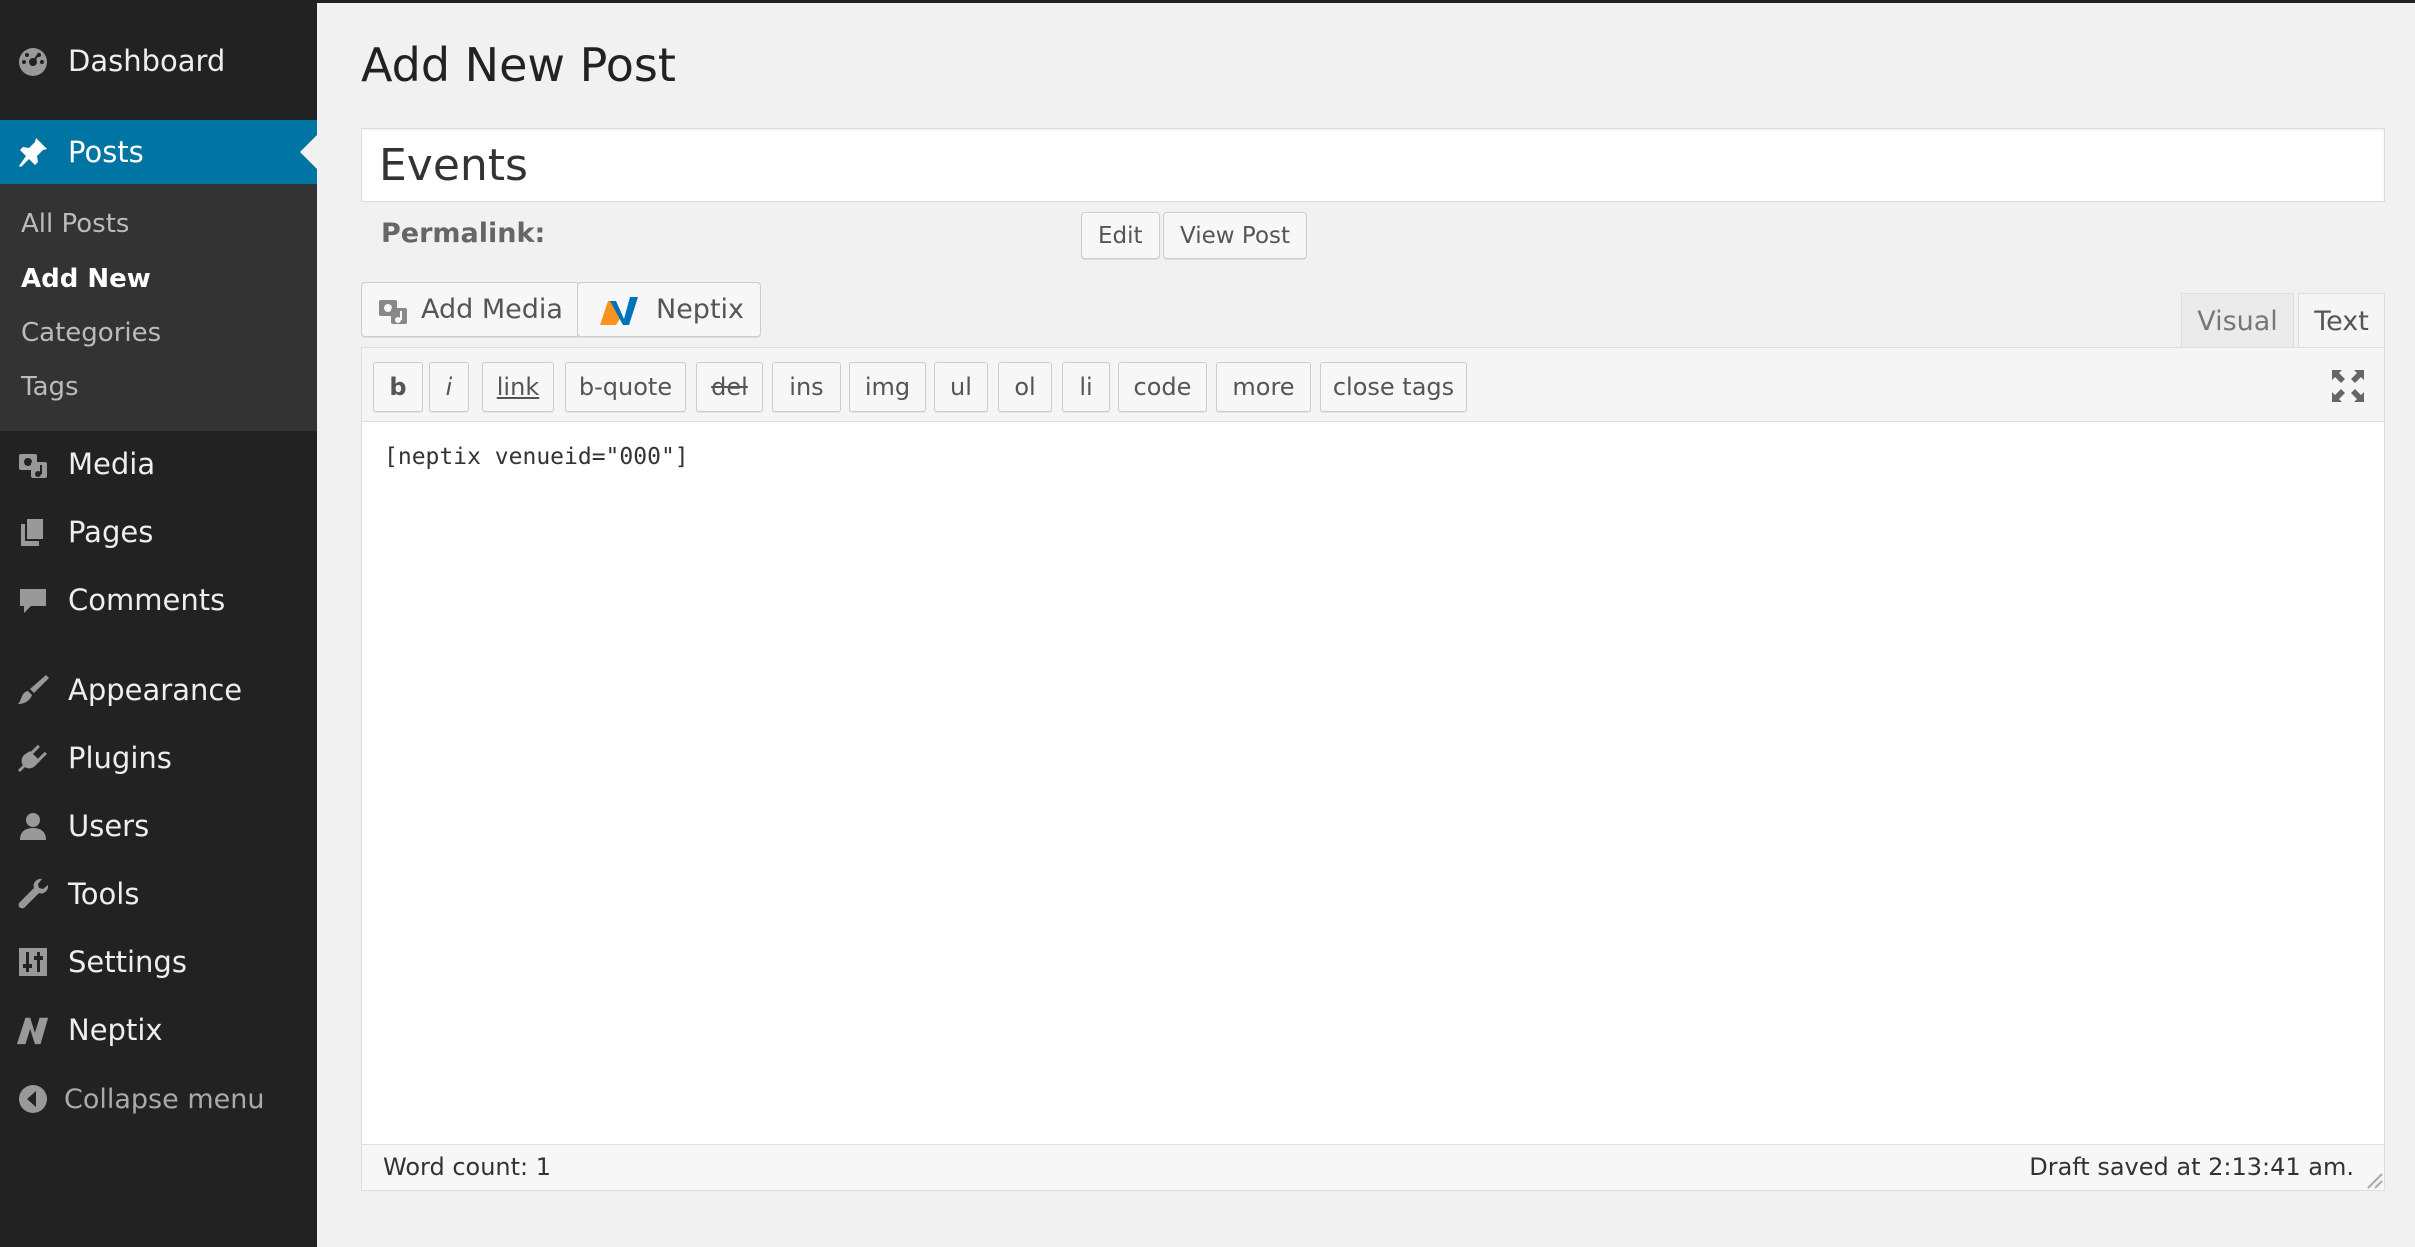  Describe the element at coordinates (147, 600) in the screenshot. I see `sidebar-item-label: Comments` at that location.